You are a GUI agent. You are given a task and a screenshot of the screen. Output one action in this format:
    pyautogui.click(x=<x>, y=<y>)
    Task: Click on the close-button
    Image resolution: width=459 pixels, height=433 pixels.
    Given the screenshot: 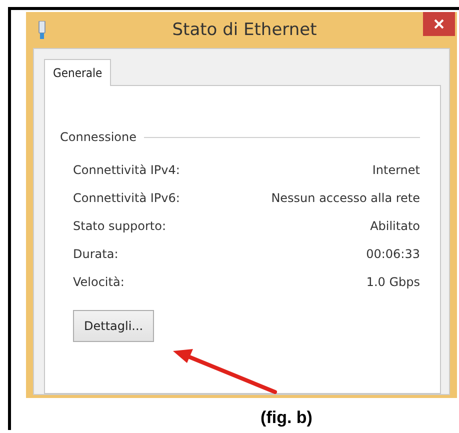 What is the action you would take?
    pyautogui.click(x=439, y=24)
    